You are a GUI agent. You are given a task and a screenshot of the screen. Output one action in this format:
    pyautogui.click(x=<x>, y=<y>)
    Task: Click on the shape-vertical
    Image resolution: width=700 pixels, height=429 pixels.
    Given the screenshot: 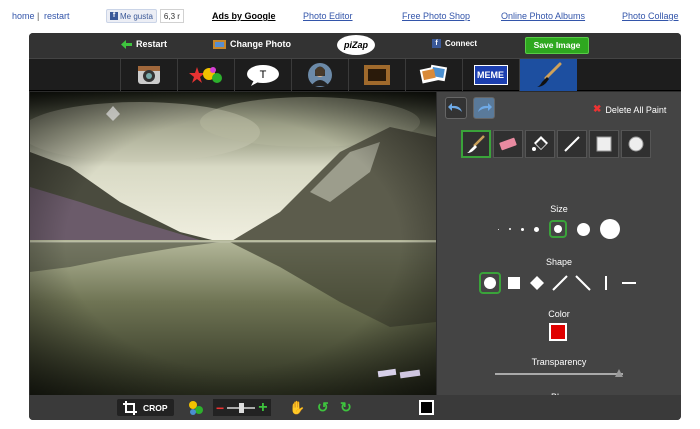 What is the action you would take?
    pyautogui.click(x=606, y=283)
    